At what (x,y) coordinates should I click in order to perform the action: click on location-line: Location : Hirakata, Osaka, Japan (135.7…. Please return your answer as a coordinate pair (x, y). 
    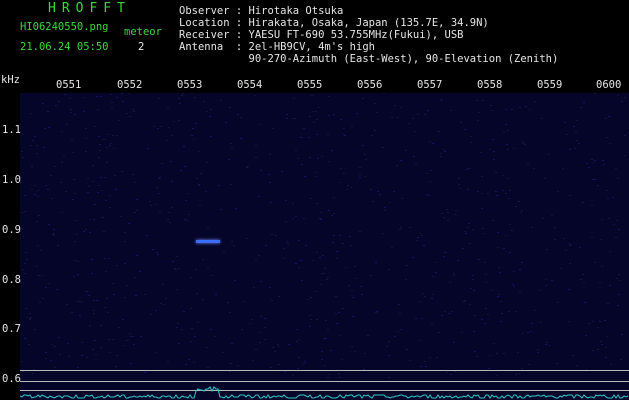
    Looking at the image, I should click on (334, 23).